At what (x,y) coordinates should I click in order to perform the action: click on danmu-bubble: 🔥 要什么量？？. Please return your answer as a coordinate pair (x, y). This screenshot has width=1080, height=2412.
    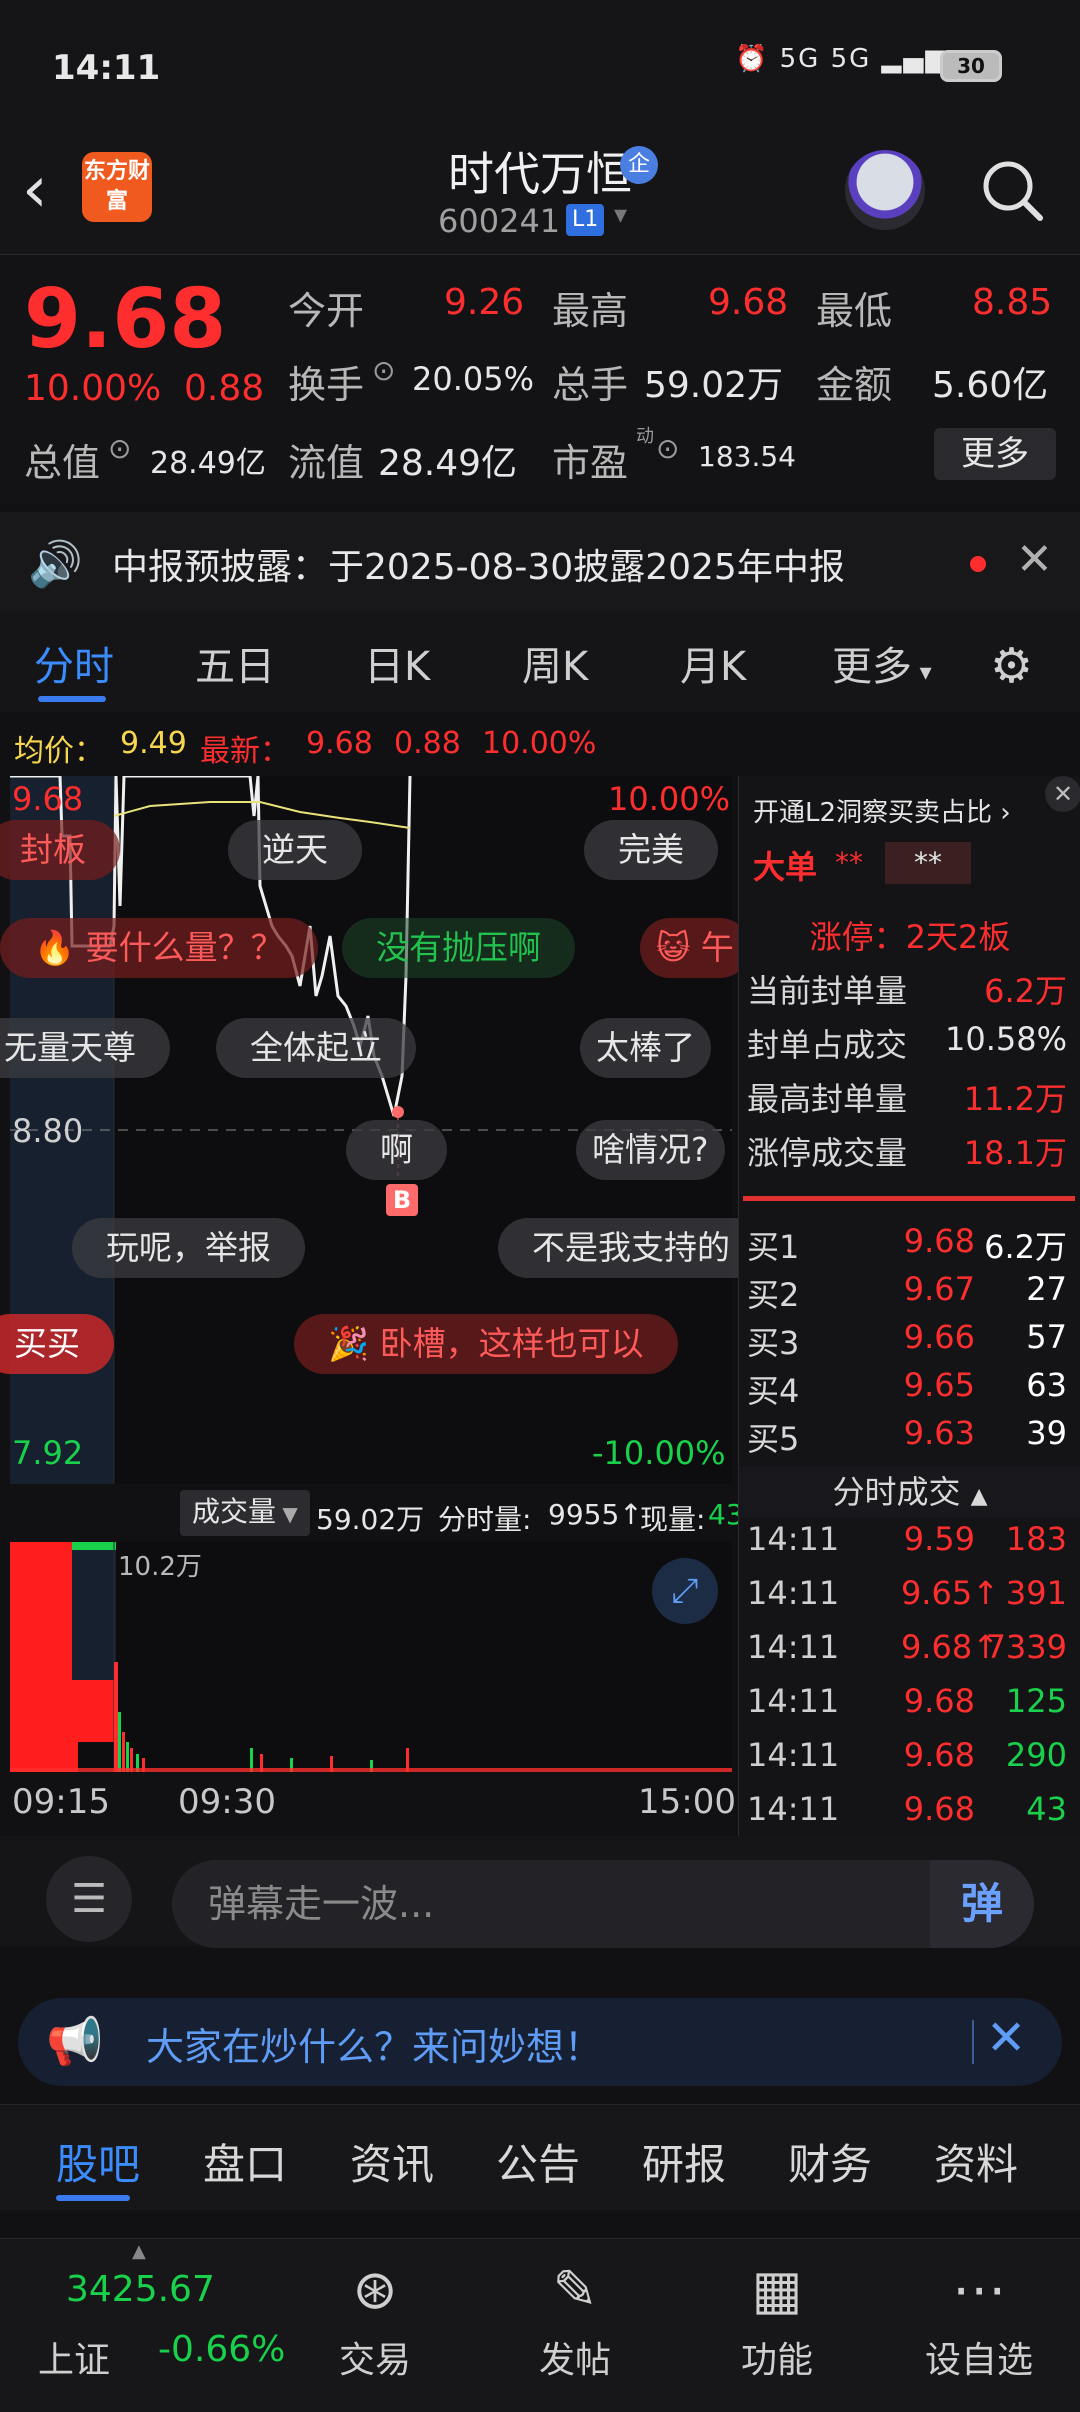
    Looking at the image, I should click on (159, 948).